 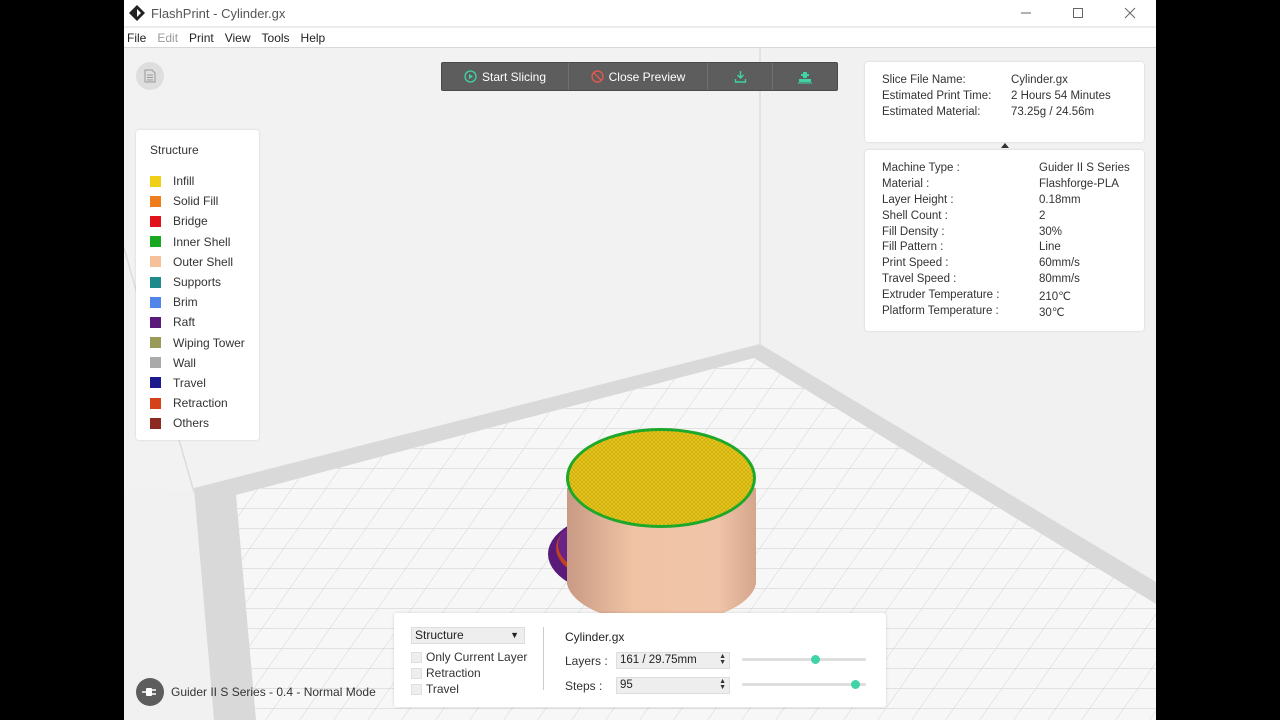 I want to click on close-icon, so click(x=1130, y=13).